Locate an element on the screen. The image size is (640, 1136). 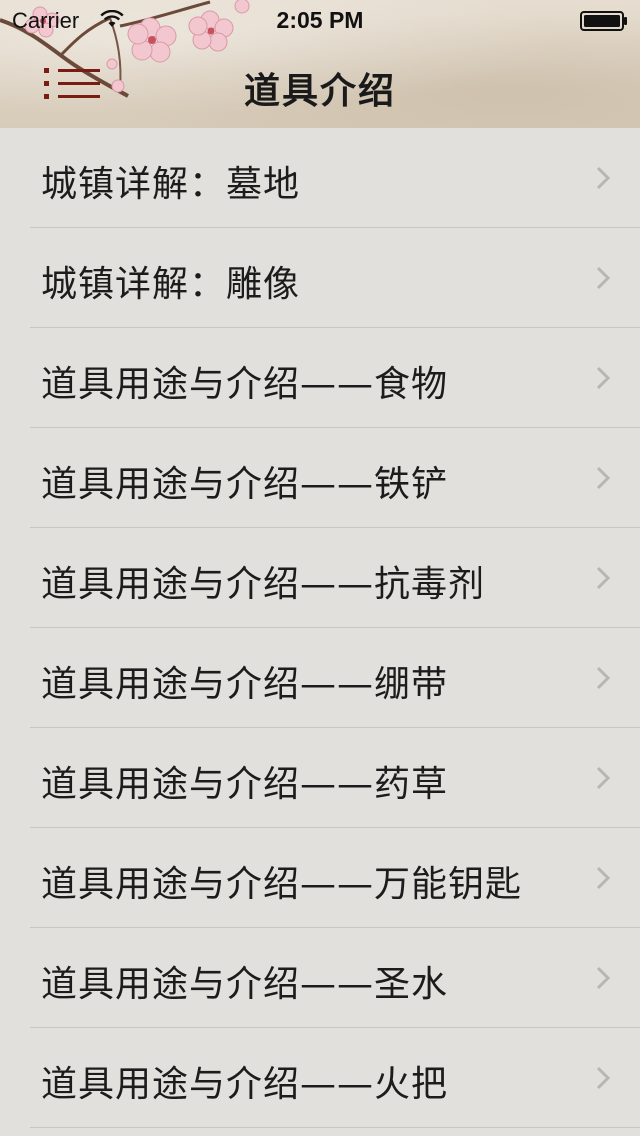
list-item-label: 道具用途与介绍——食物 is located at coordinates (245, 384).